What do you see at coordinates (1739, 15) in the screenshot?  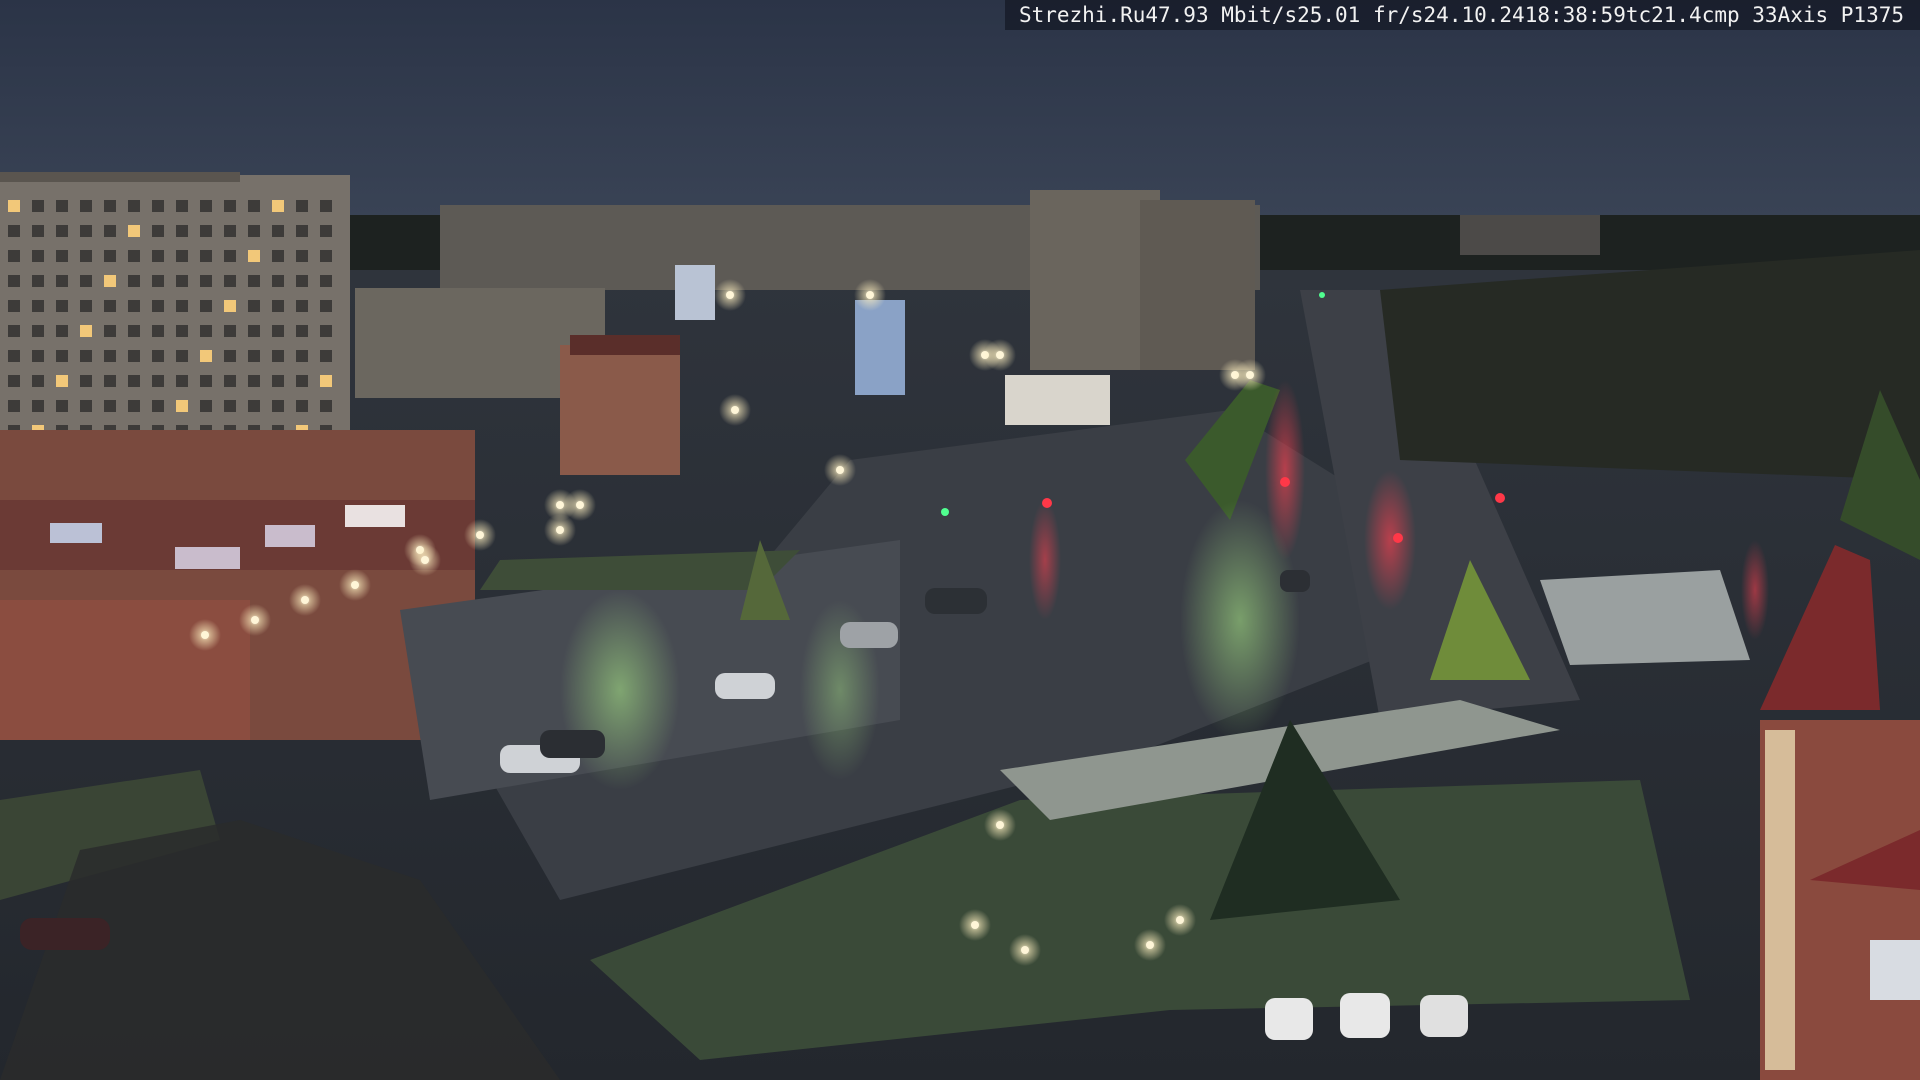 I see `cmp-readout: cmp 33` at bounding box center [1739, 15].